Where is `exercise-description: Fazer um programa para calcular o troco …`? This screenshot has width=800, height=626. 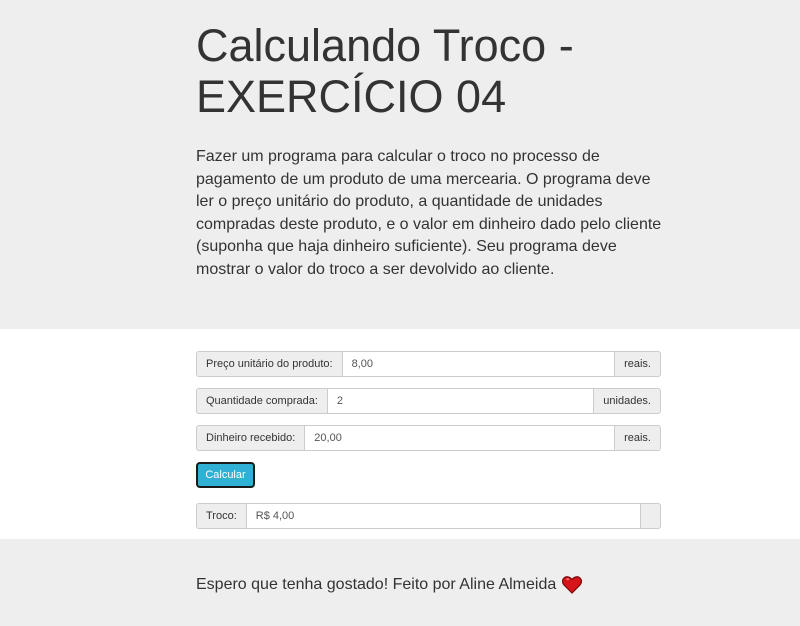 exercise-description: Fazer um programa para calcular o troco … is located at coordinates (429, 213).